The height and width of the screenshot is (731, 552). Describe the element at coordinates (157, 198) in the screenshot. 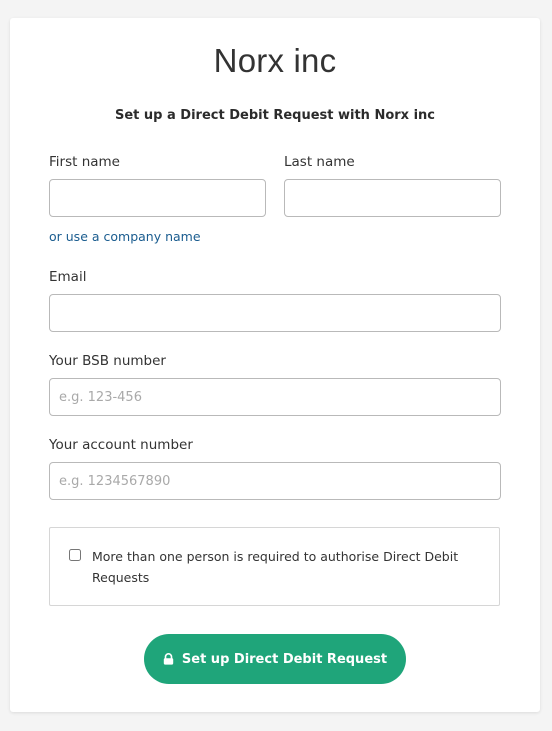

I see `first-name-input` at that location.